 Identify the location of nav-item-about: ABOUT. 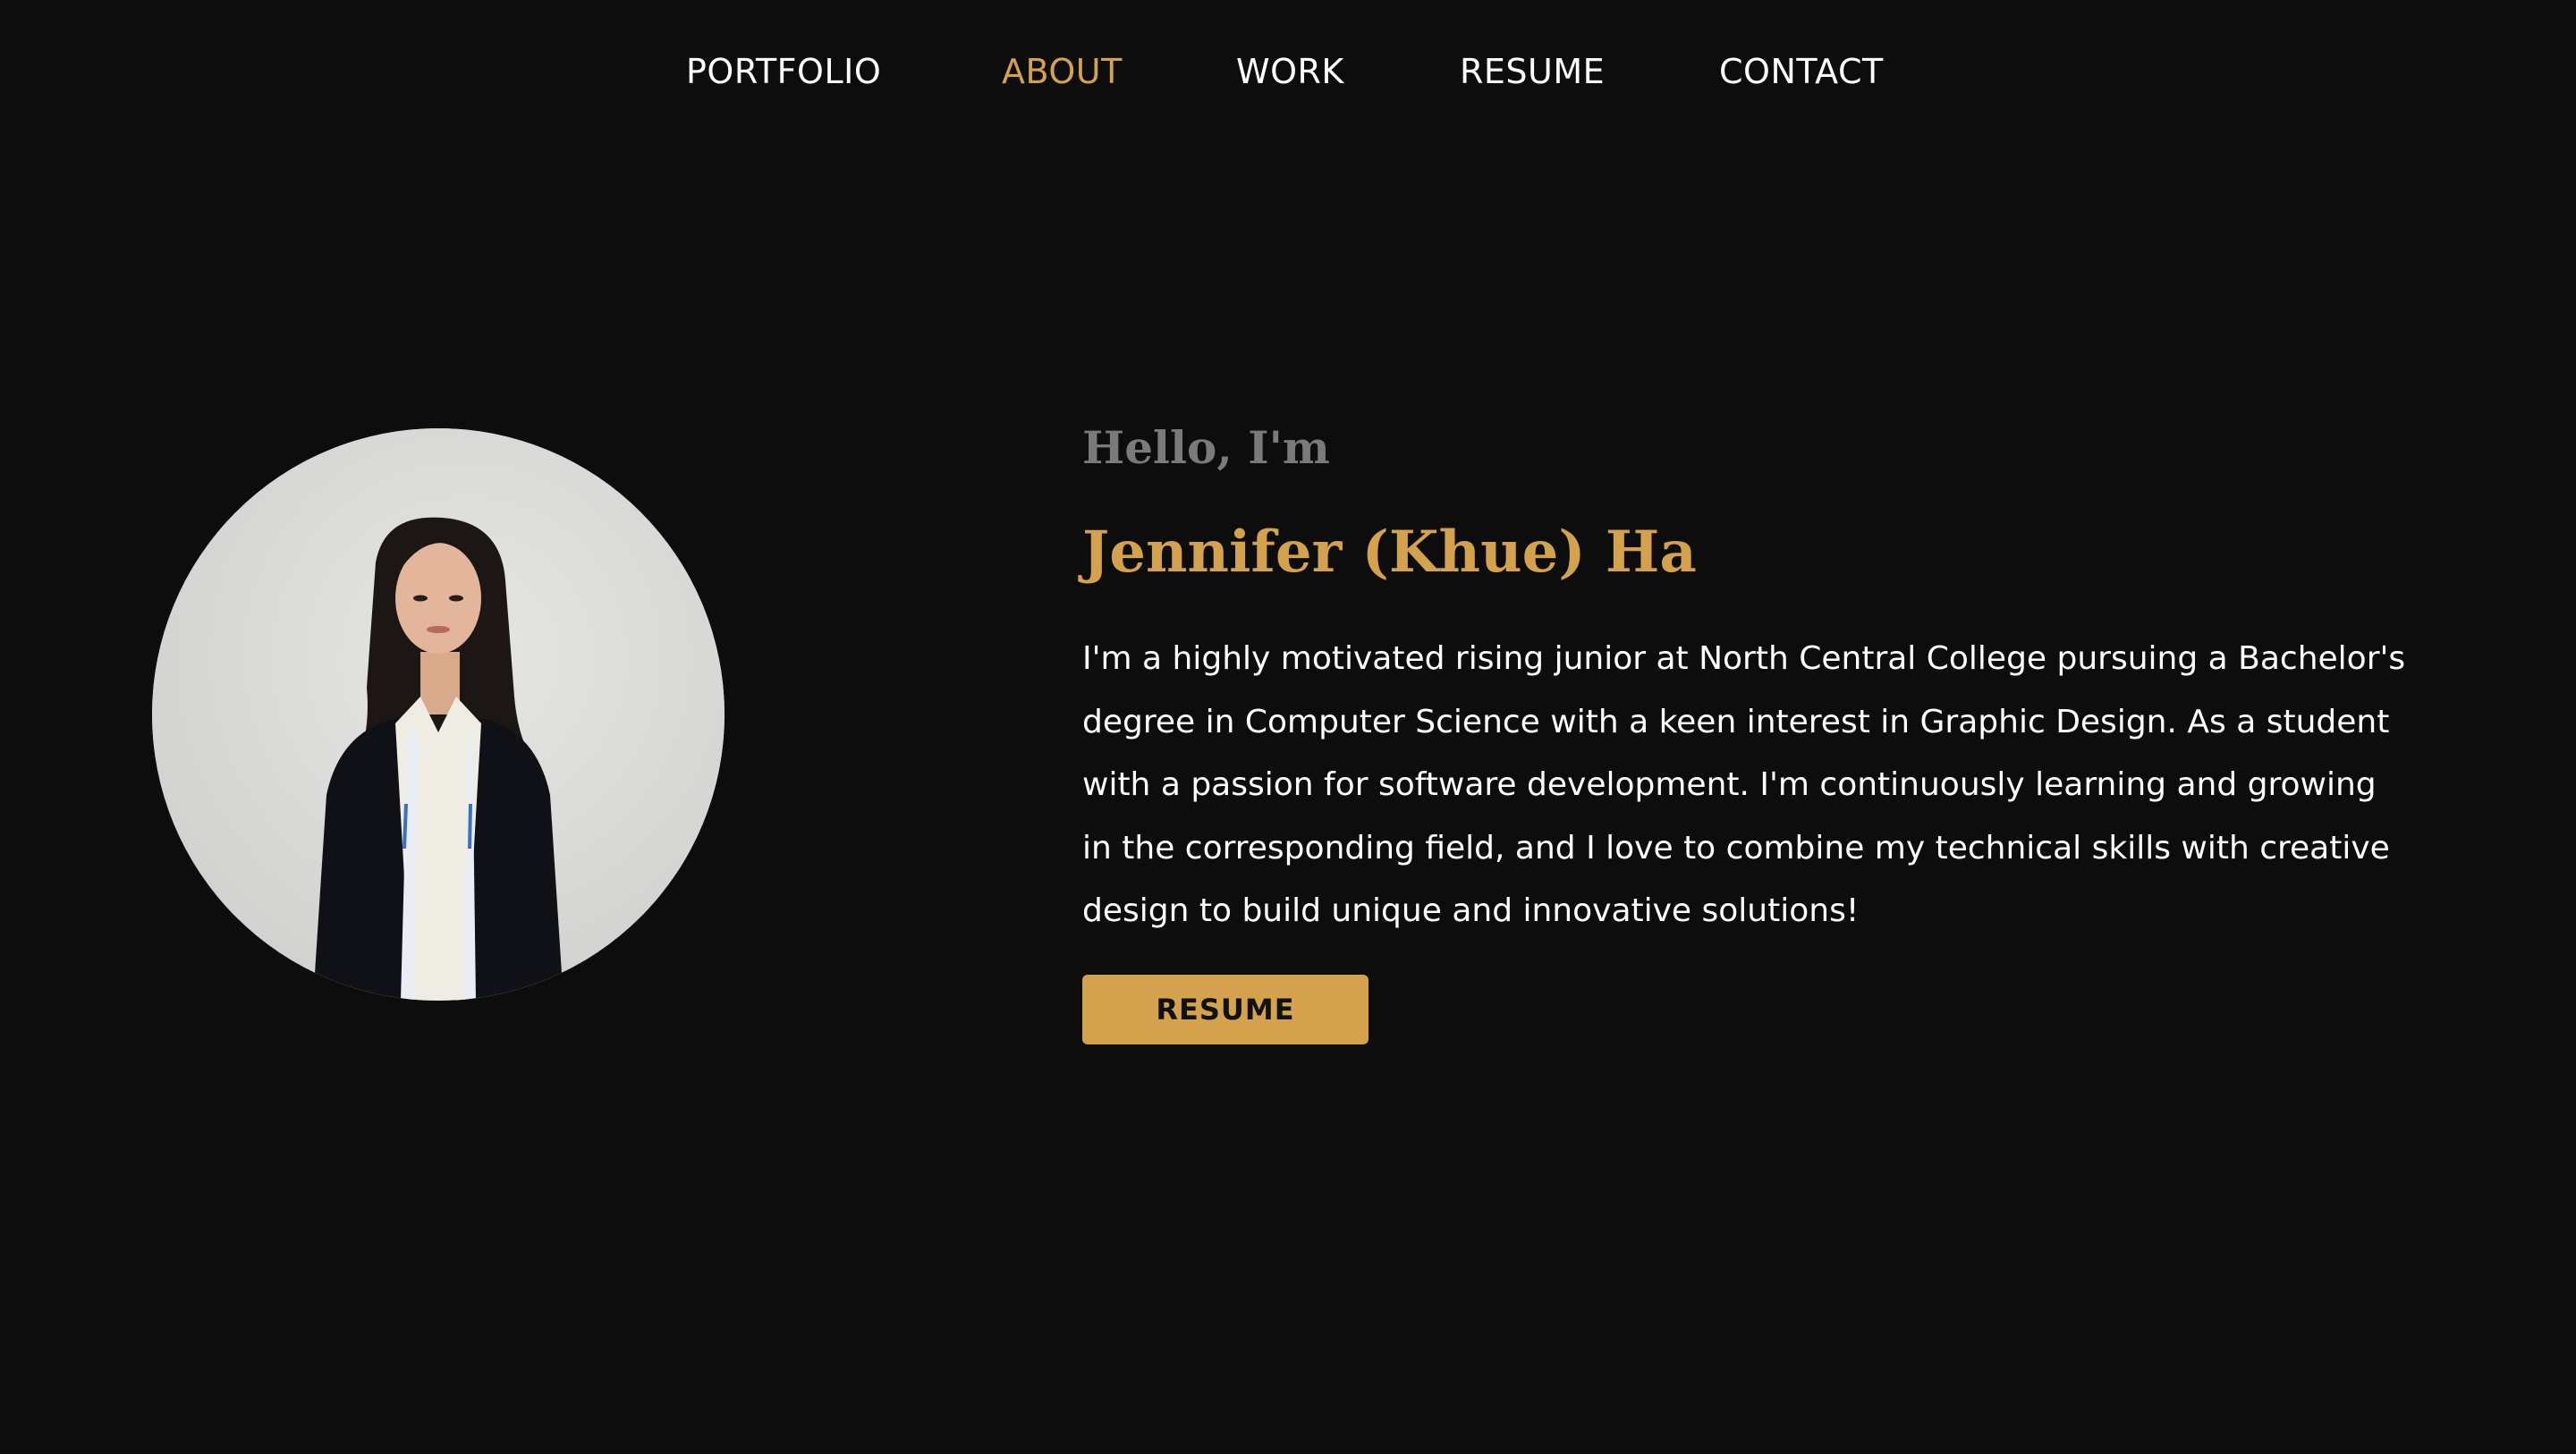
(1062, 72).